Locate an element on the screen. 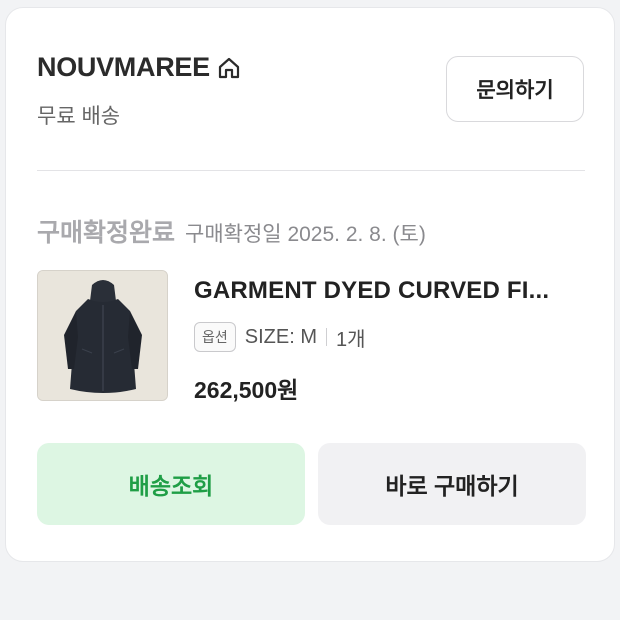  product-option-row: 옵션 SIZE: M 1개 is located at coordinates (280, 337).